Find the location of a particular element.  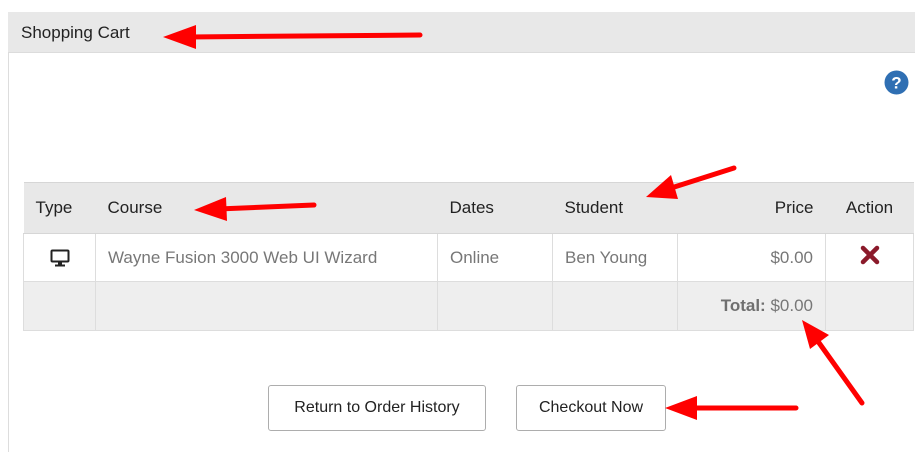

course-cell: Wayne Fusion 3000 Web UI Wizard is located at coordinates (266, 257).